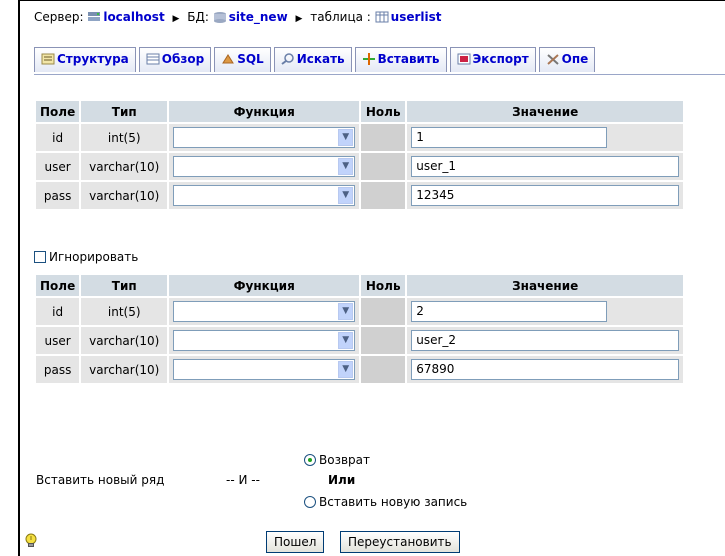 The width and height of the screenshot is (725, 556). Describe the element at coordinates (416, 17) in the screenshot. I see `table-link: userlist` at that location.